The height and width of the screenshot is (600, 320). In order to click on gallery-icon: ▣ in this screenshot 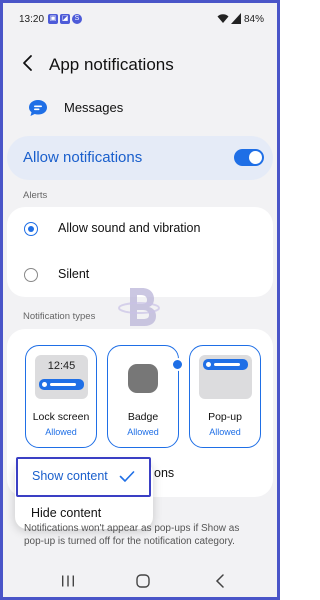, I will do `click(53, 19)`.